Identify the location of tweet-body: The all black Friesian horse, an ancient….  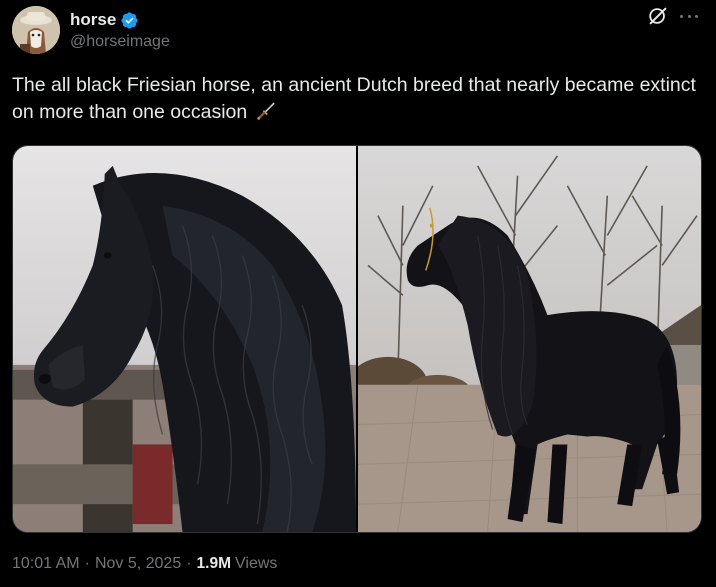
(354, 98).